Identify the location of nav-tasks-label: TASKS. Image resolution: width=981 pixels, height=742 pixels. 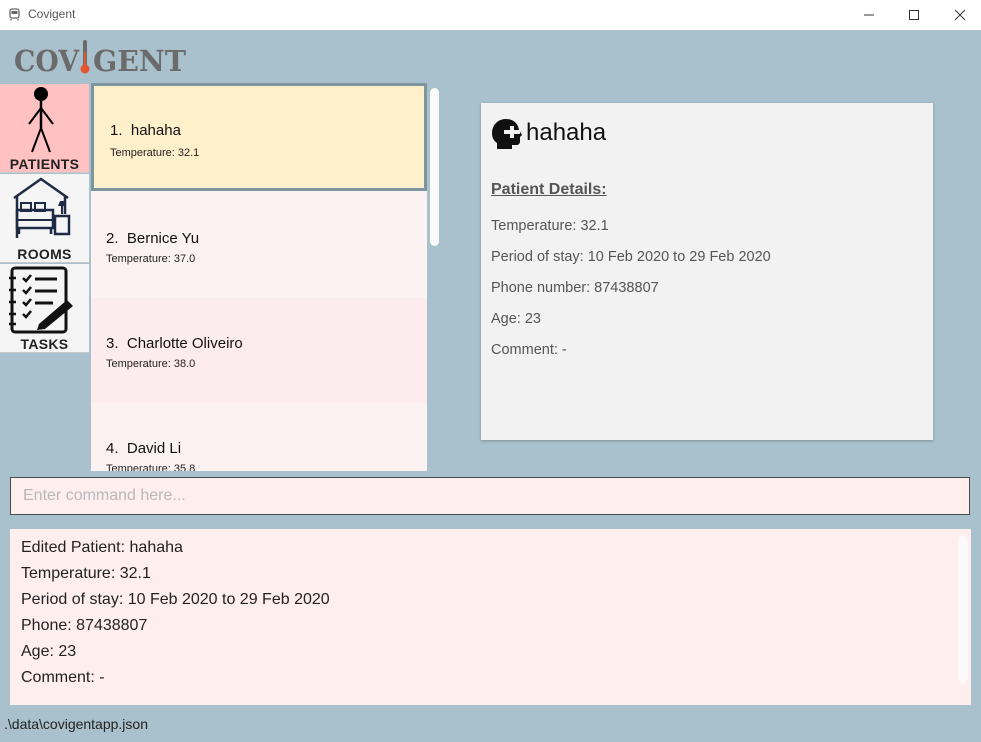
(44, 344).